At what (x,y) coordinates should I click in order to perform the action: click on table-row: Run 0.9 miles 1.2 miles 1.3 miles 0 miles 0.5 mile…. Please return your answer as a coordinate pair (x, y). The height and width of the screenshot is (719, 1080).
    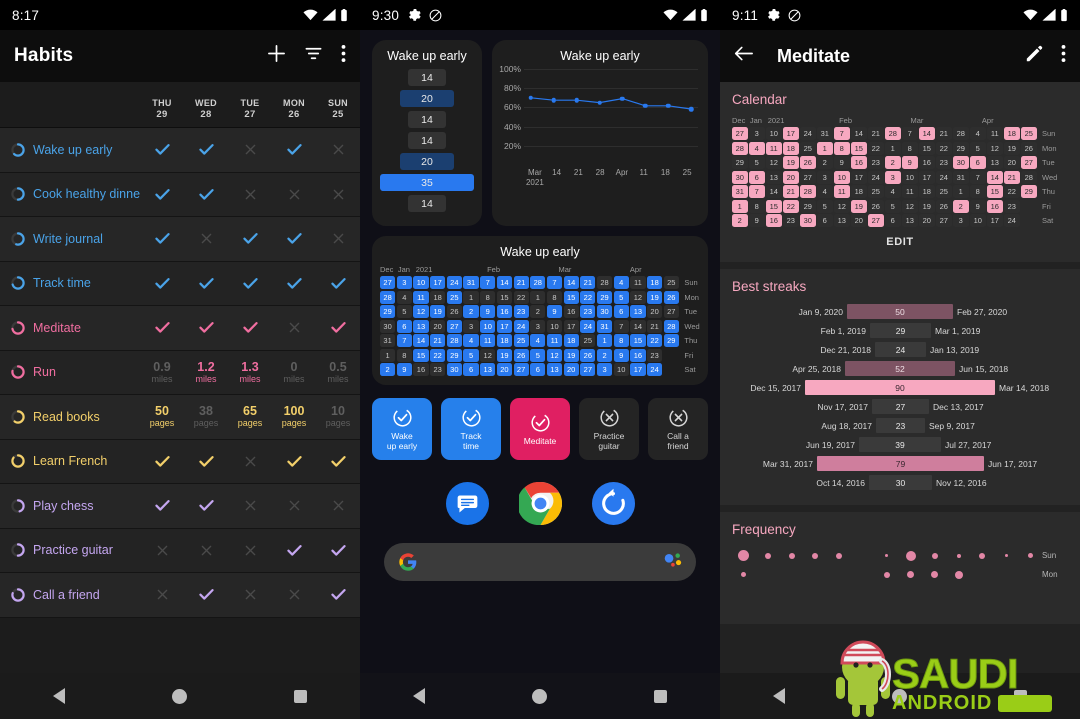
    Looking at the image, I should click on (180, 372).